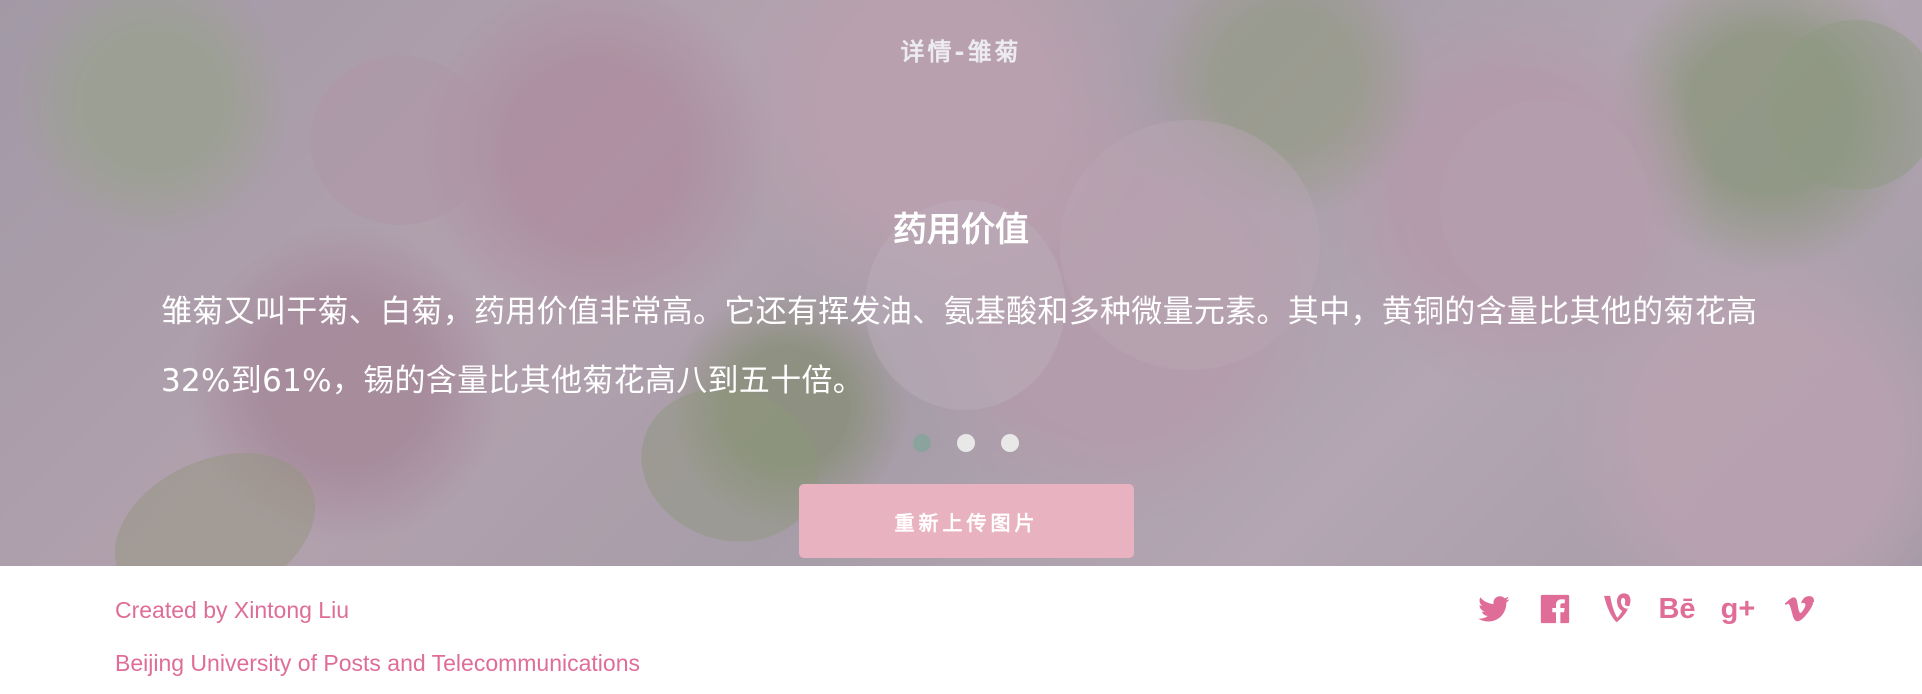 The image size is (1922, 694). What do you see at coordinates (232, 610) in the screenshot?
I see `creator-credit: Created by Xintong Liu` at bounding box center [232, 610].